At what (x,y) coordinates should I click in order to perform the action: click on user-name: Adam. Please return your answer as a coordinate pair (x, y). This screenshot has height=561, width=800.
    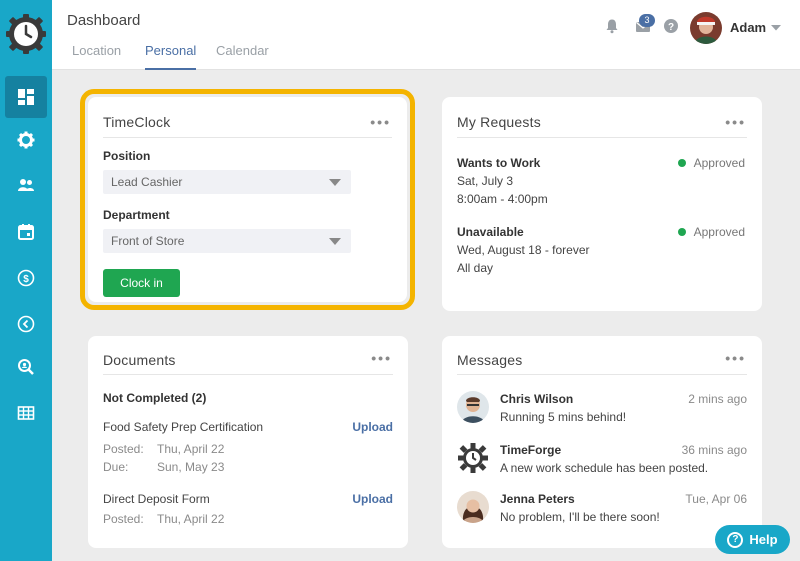
    Looking at the image, I should click on (748, 27).